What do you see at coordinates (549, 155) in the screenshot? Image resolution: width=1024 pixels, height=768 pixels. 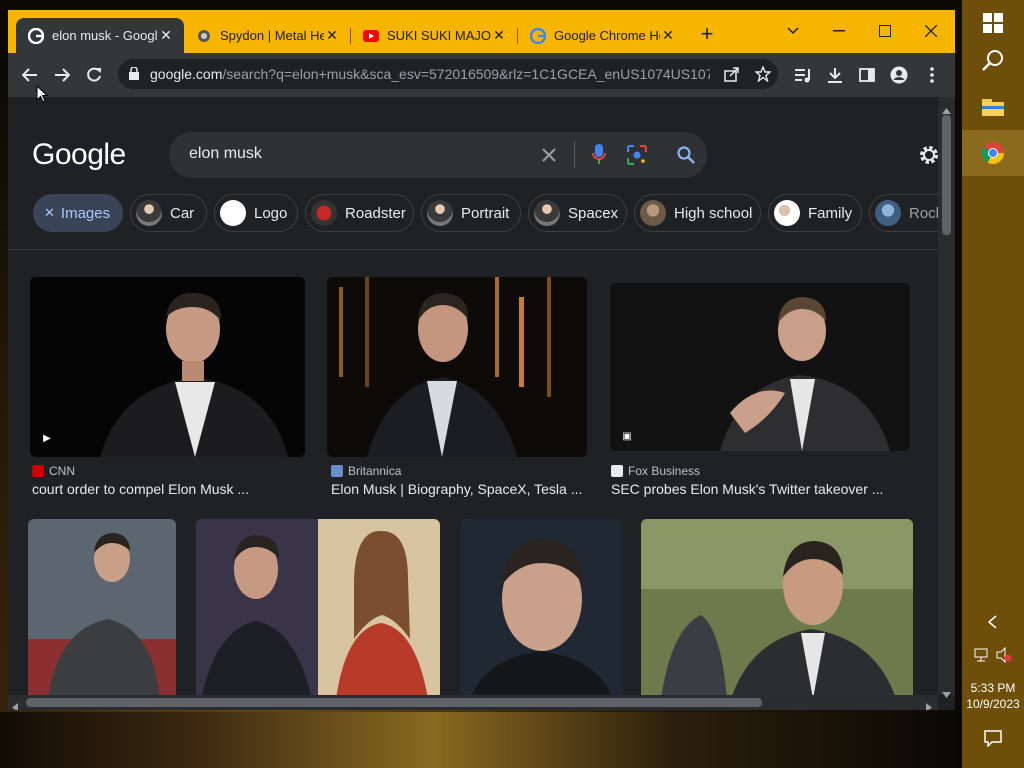 I see `clear-icon` at bounding box center [549, 155].